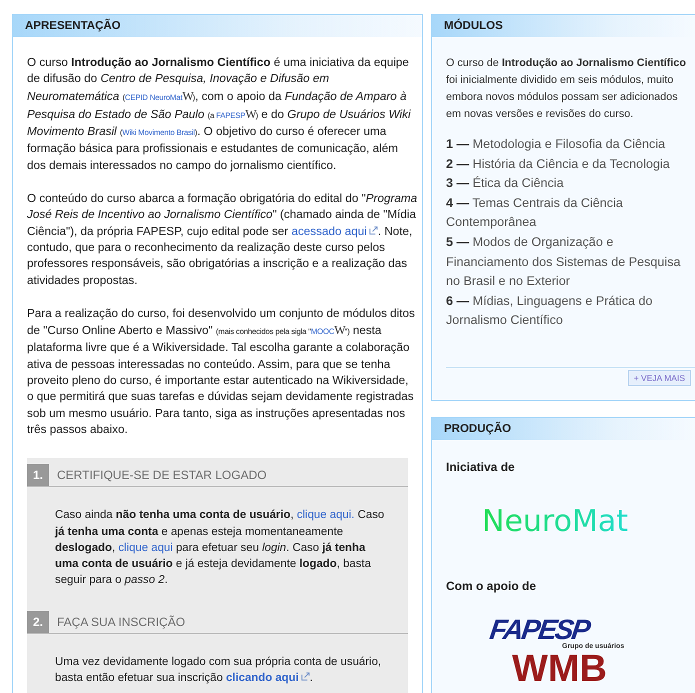 This screenshot has height=693, width=695. I want to click on module-item: 2 — História da Ciência e da Tecnologia, so click(570, 164).